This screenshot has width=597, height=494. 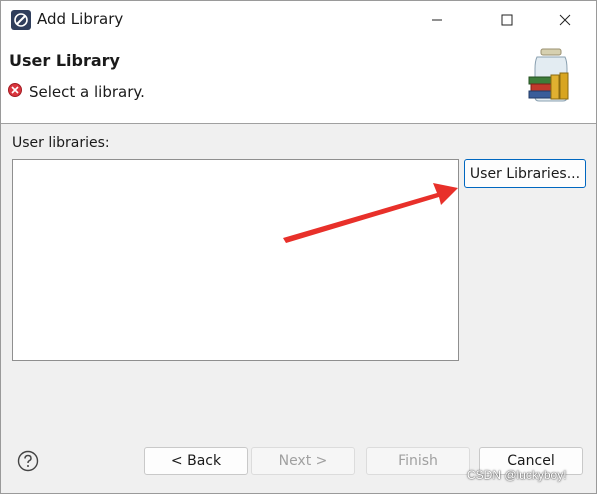 I want to click on error-icon, so click(x=15, y=90).